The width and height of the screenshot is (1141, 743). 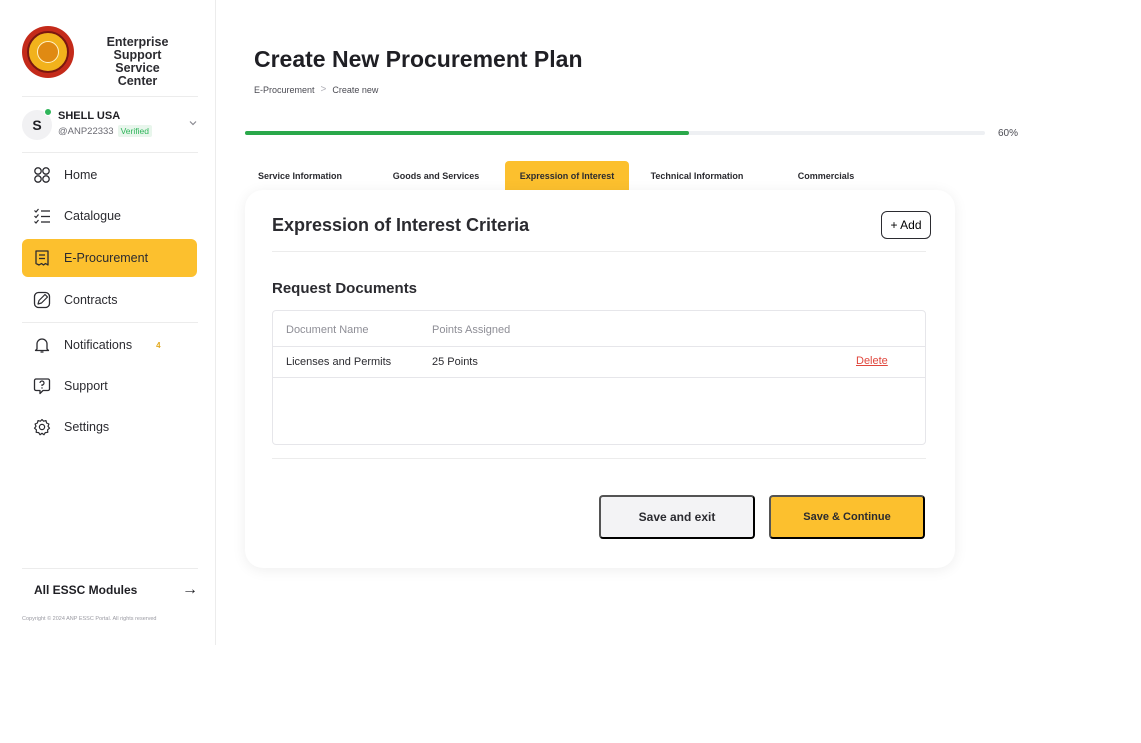 What do you see at coordinates (86, 386) in the screenshot?
I see `sidebar-item-label: Support` at bounding box center [86, 386].